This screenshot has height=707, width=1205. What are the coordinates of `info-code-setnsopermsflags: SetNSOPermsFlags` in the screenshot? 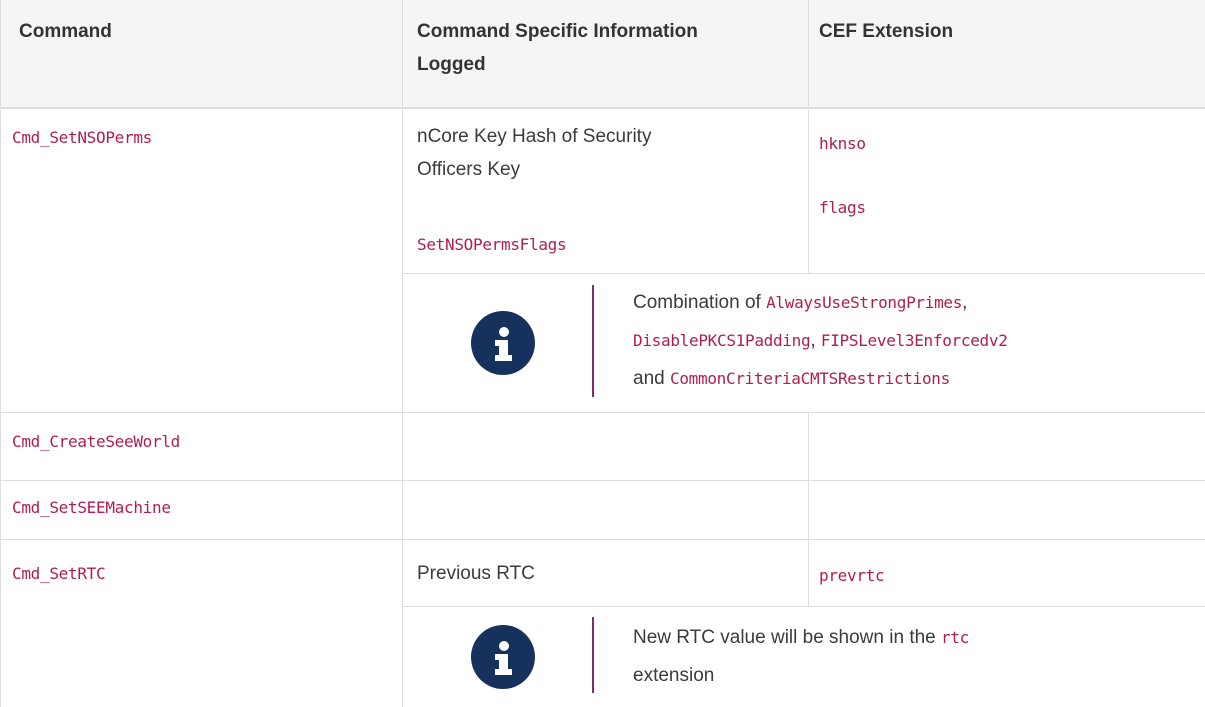 It's located at (492, 244).